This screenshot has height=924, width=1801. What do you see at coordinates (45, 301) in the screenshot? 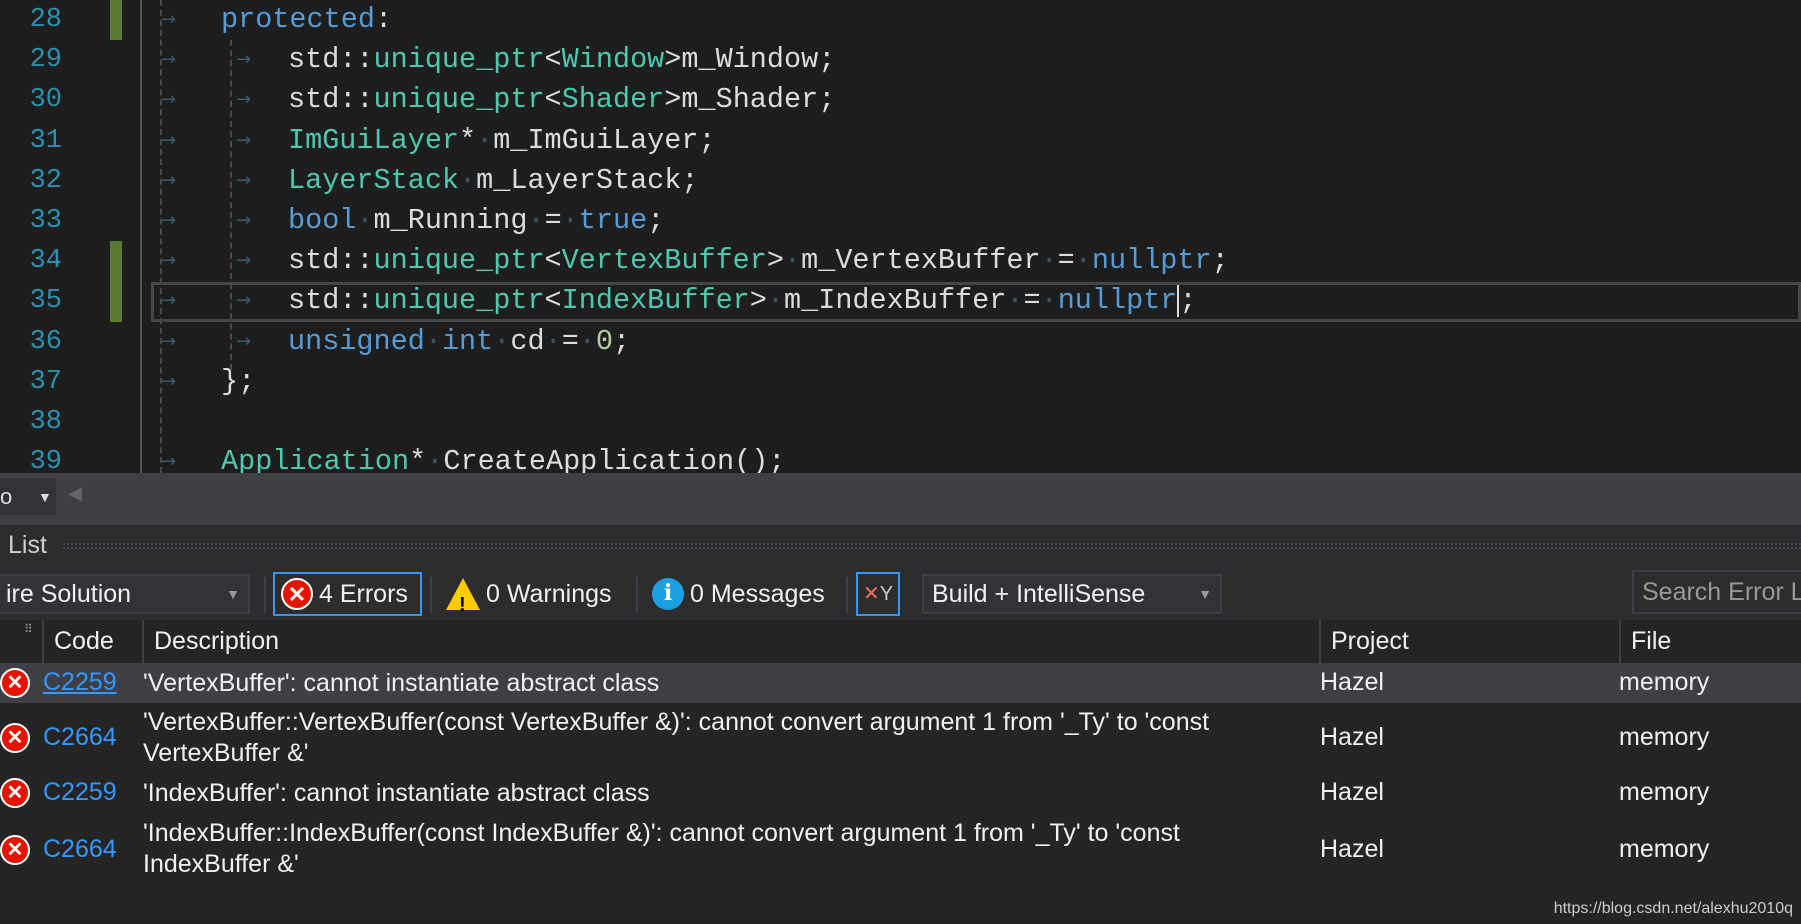
I see `line-number: 35` at bounding box center [45, 301].